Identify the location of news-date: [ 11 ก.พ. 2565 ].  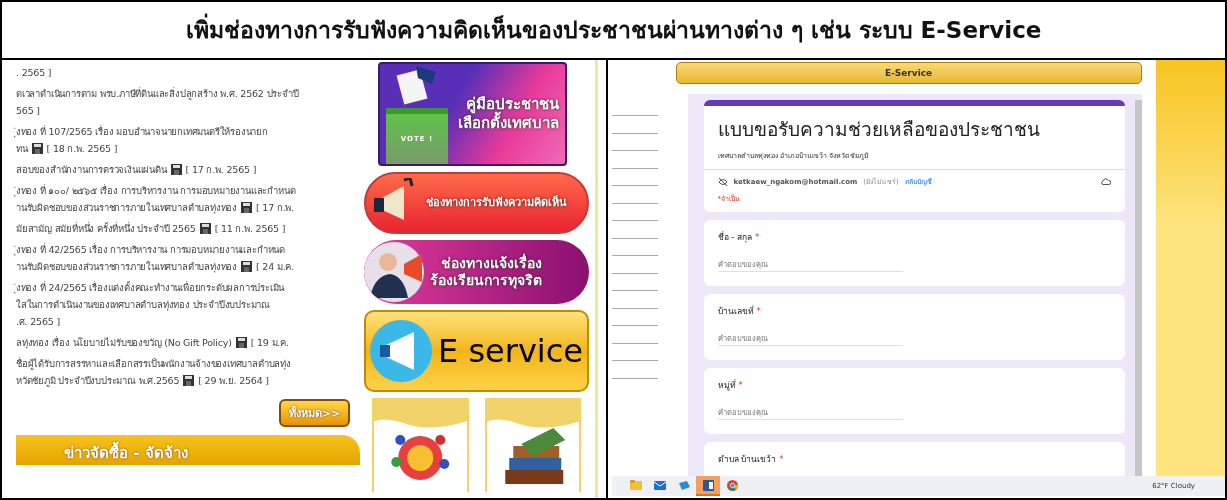
(250, 229).